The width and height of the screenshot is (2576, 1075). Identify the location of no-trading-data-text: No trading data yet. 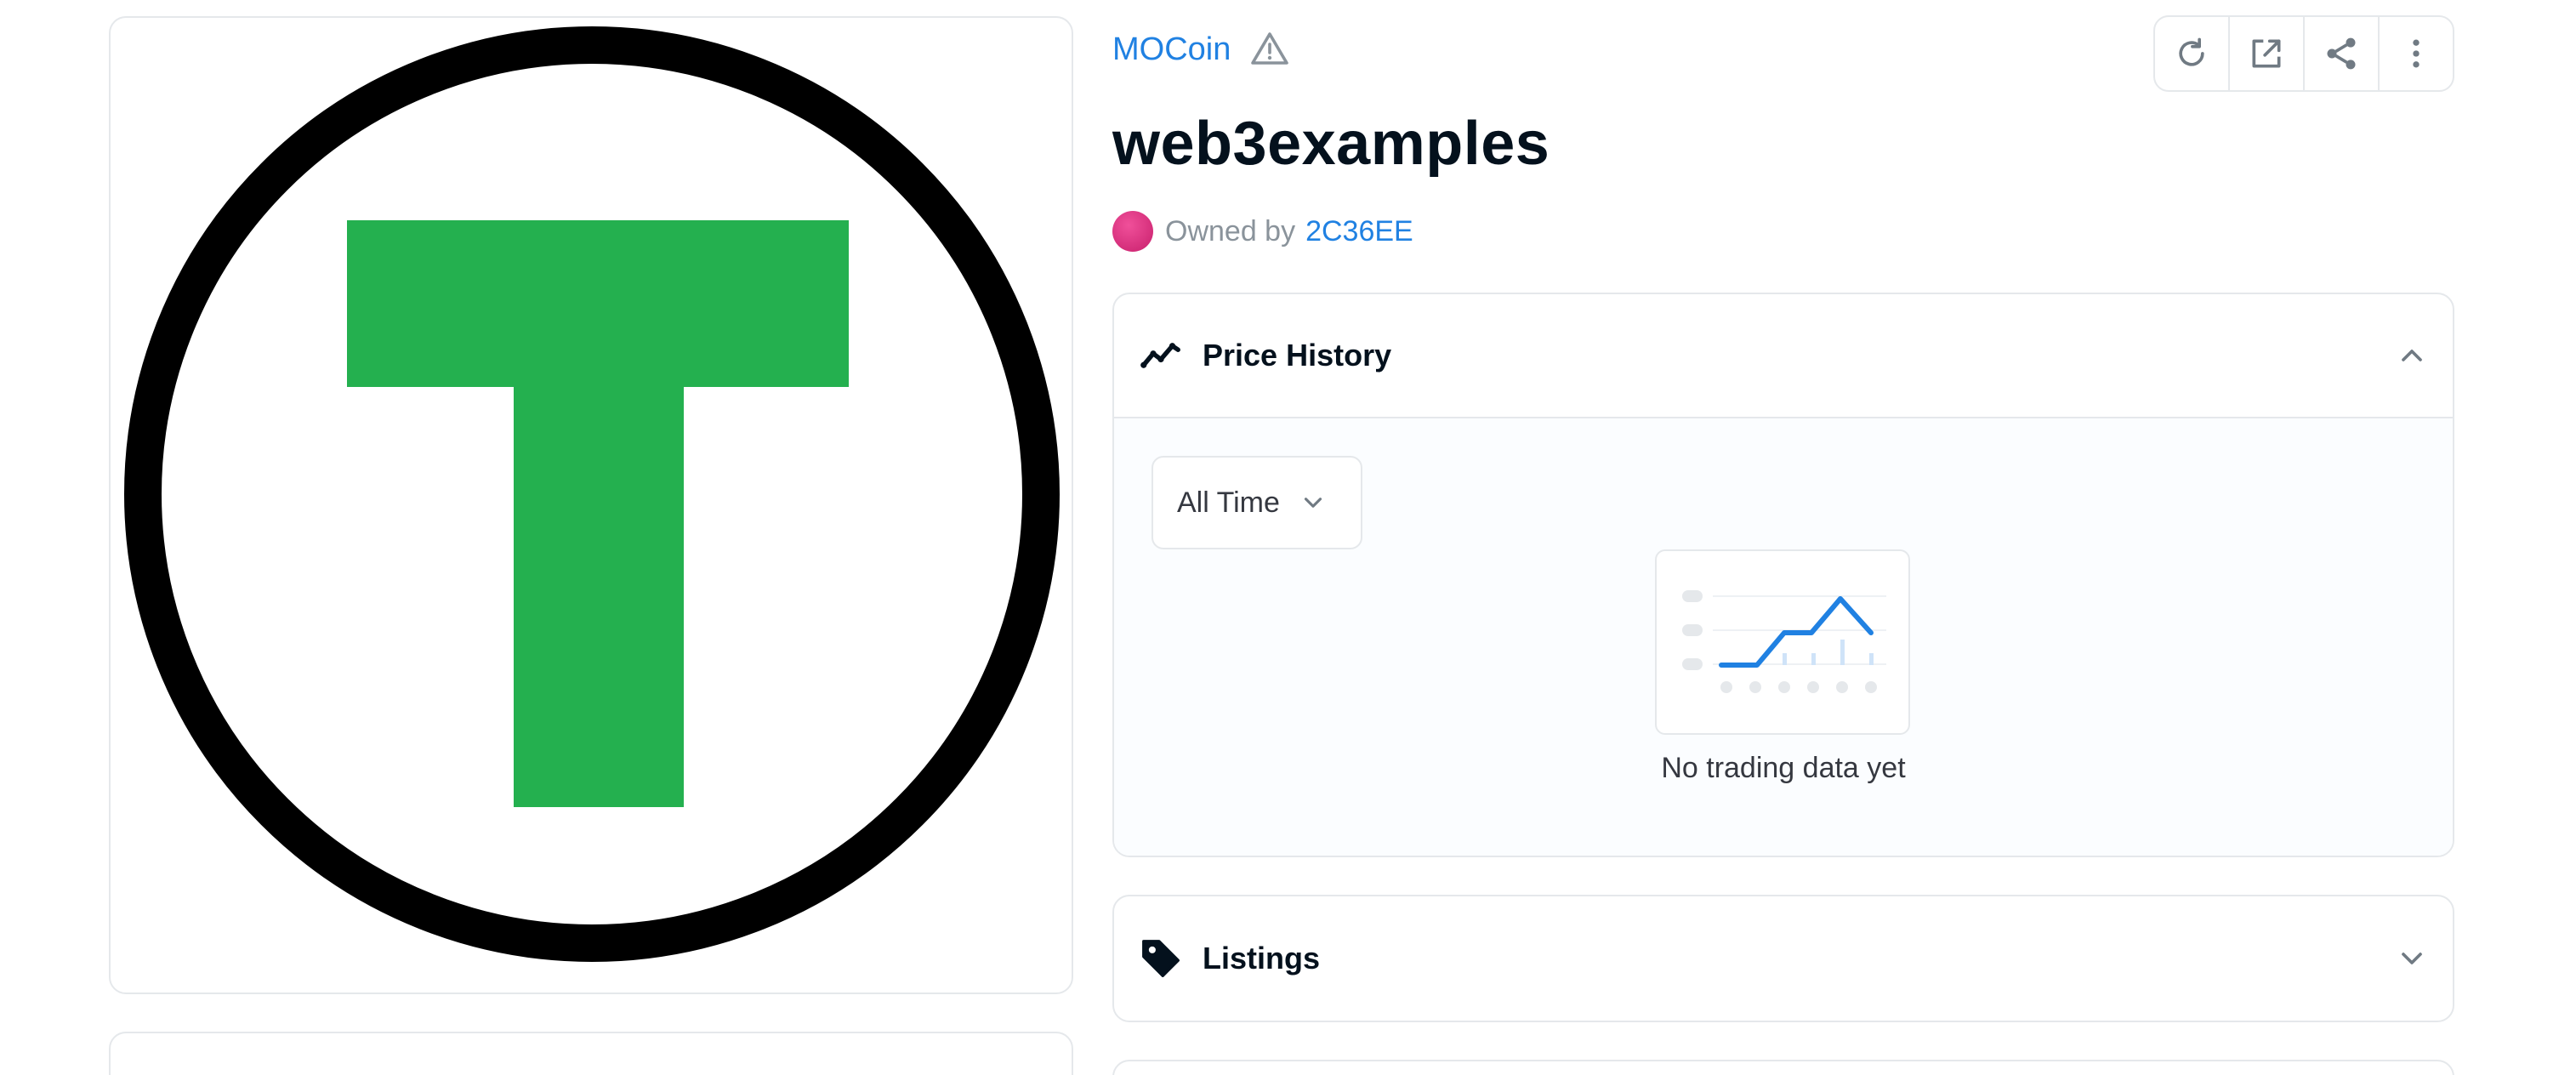
(1783, 768).